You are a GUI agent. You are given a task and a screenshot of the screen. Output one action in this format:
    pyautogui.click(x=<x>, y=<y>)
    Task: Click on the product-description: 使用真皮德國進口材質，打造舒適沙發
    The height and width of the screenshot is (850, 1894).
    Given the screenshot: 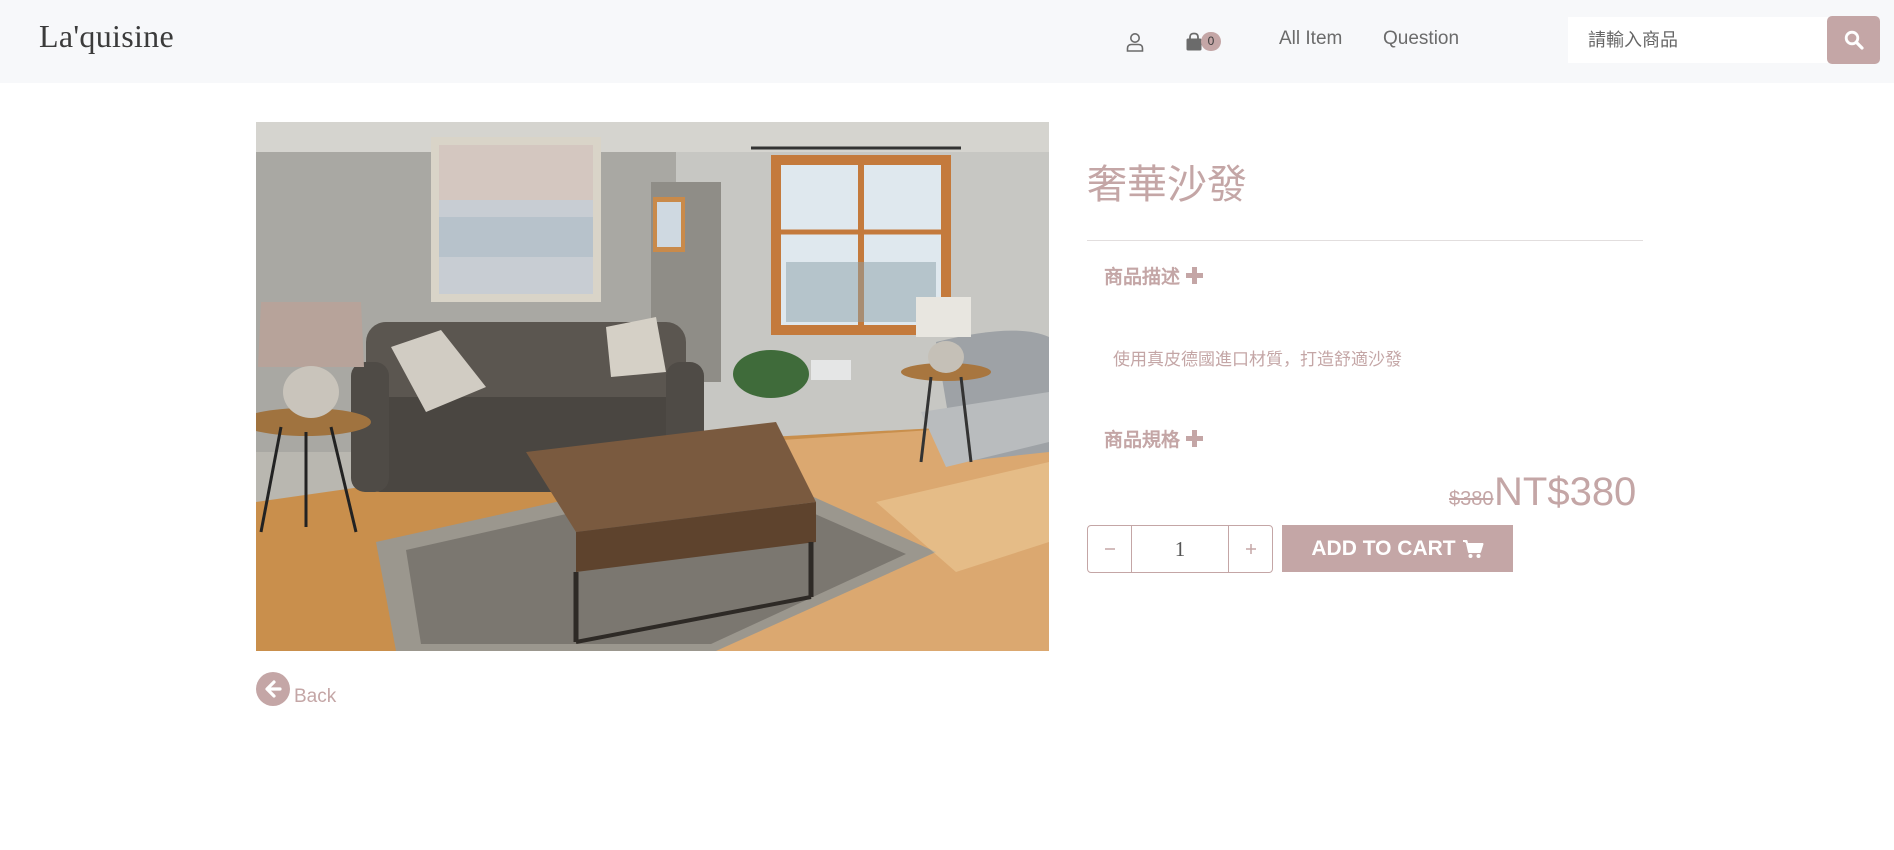 What is the action you would take?
    pyautogui.click(x=1257, y=360)
    